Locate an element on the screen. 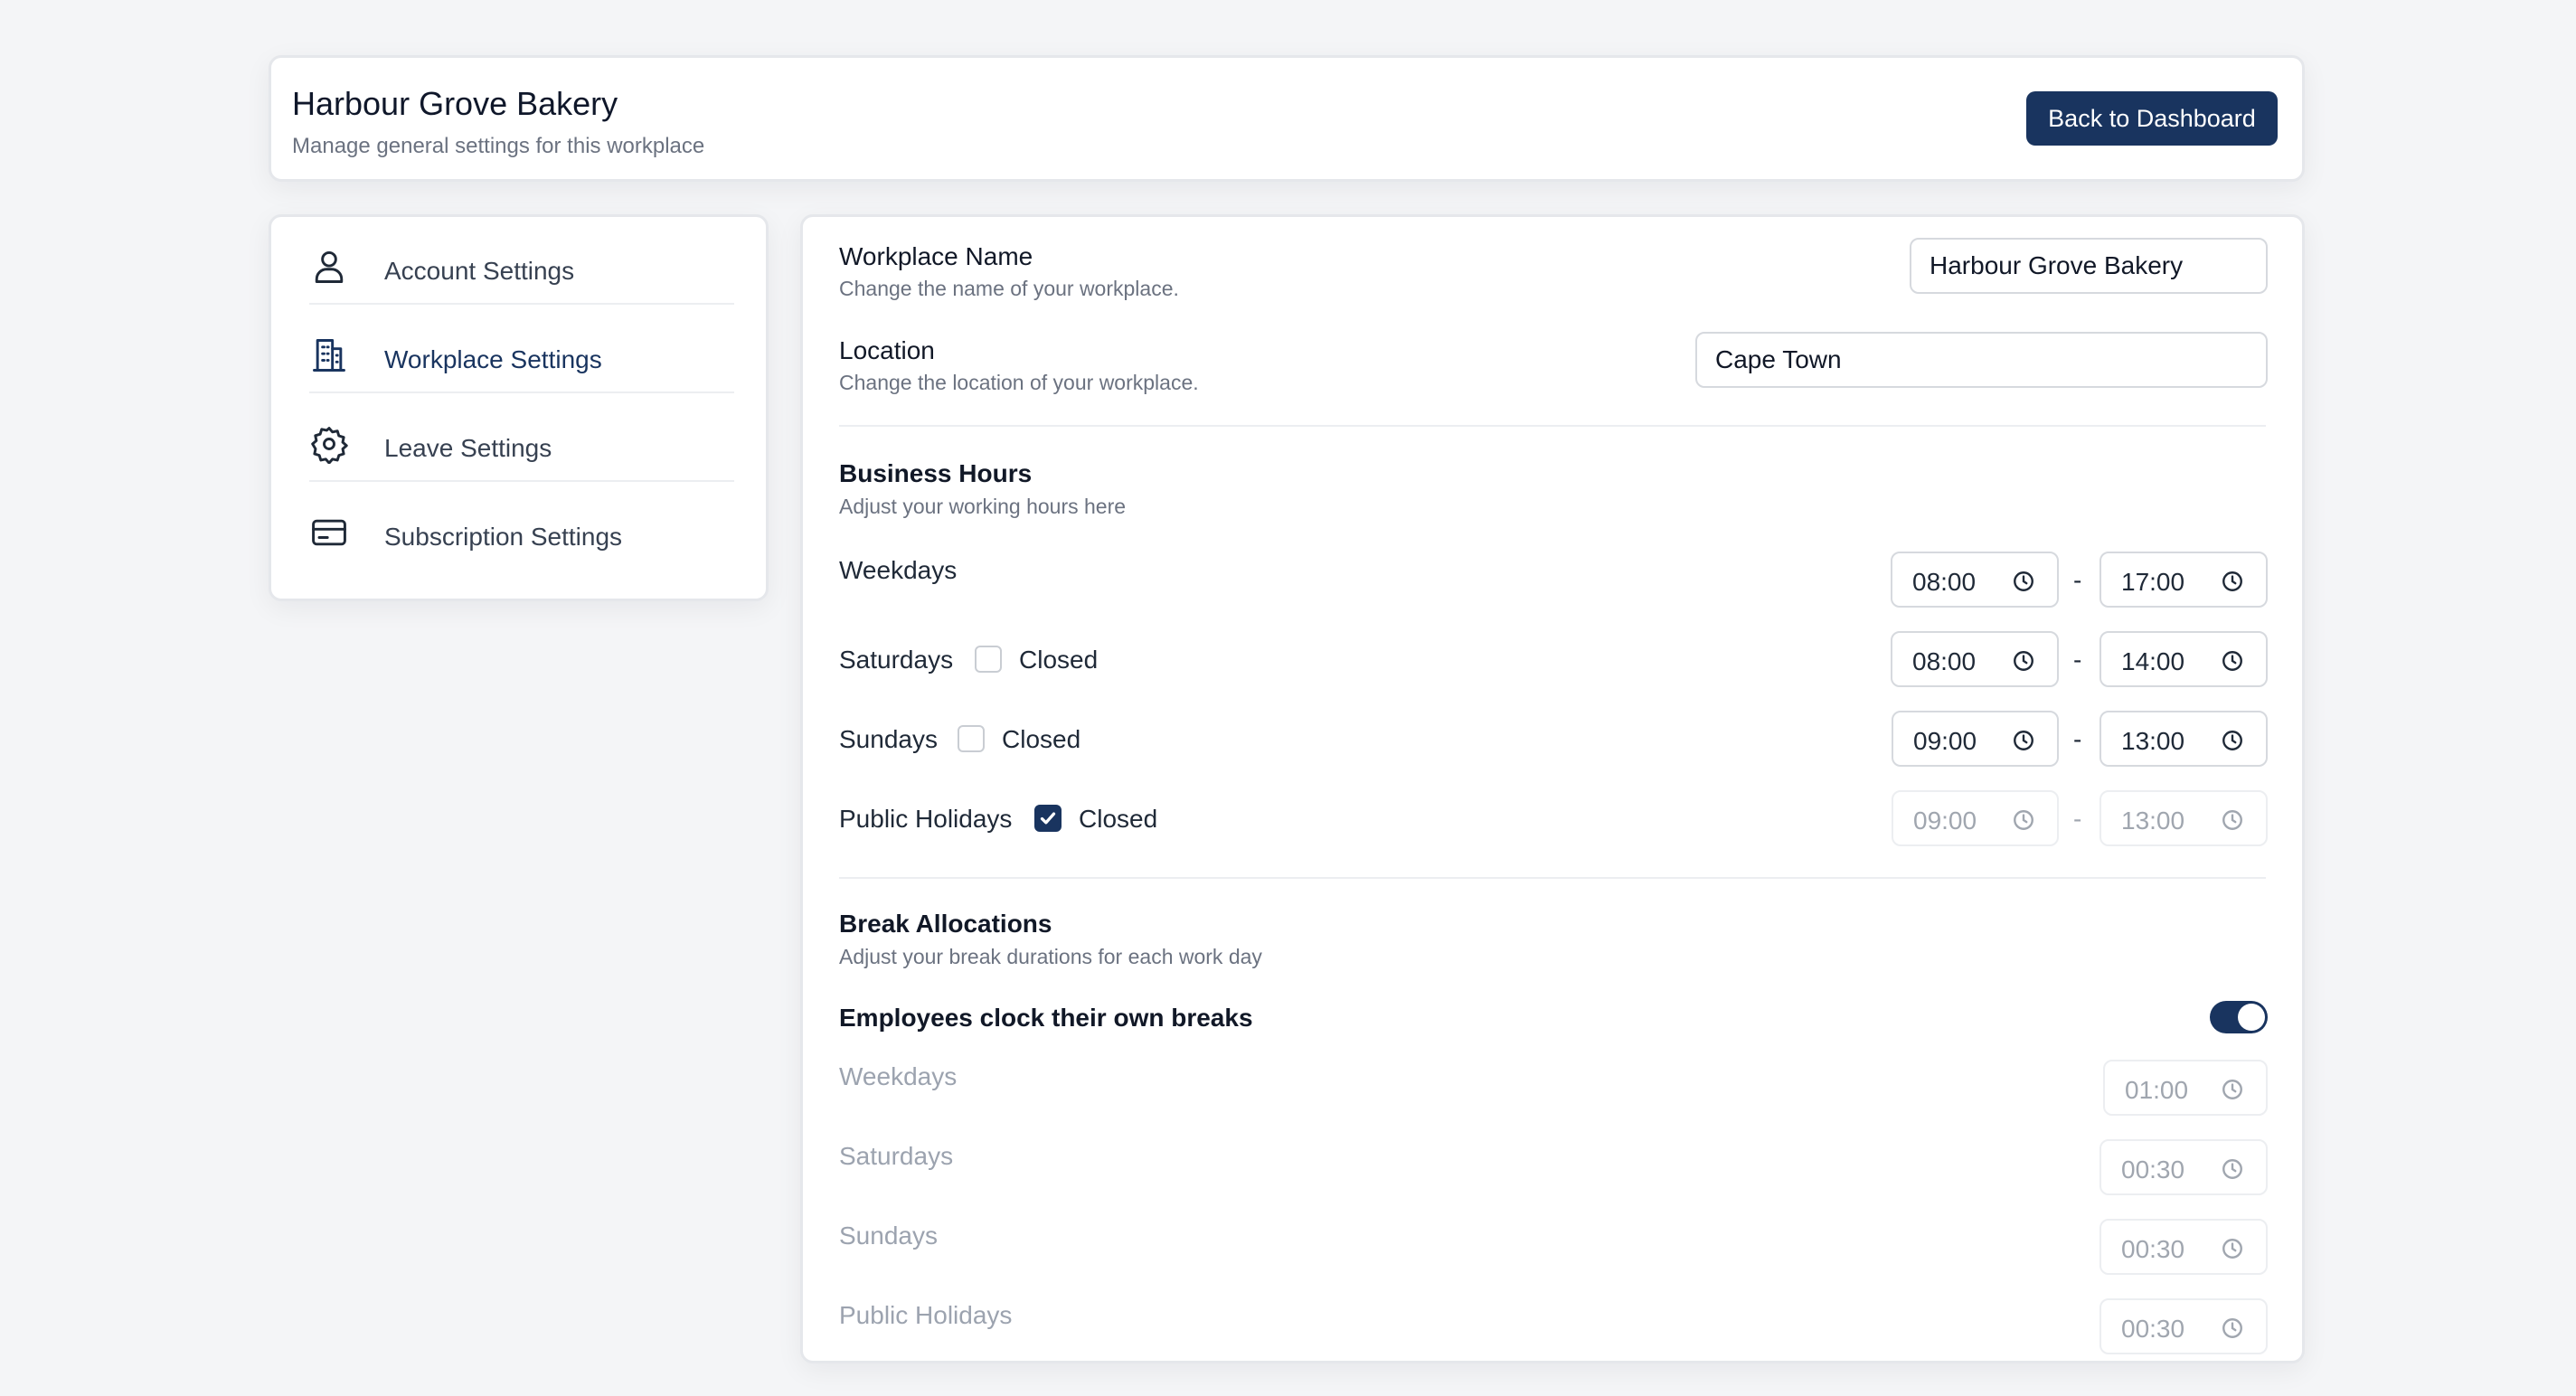  clock-own-breaks-toggle is located at coordinates (2239, 1017).